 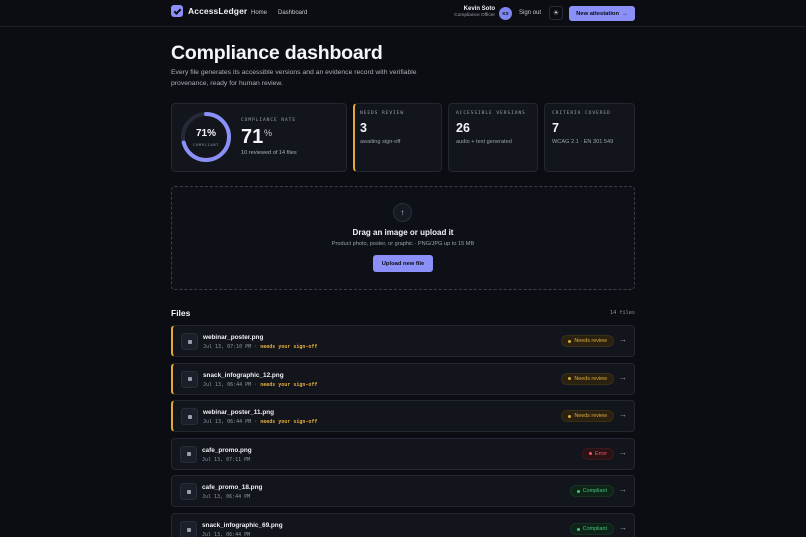 What do you see at coordinates (530, 13) in the screenshot?
I see `sign-out-link: Sign out` at bounding box center [530, 13].